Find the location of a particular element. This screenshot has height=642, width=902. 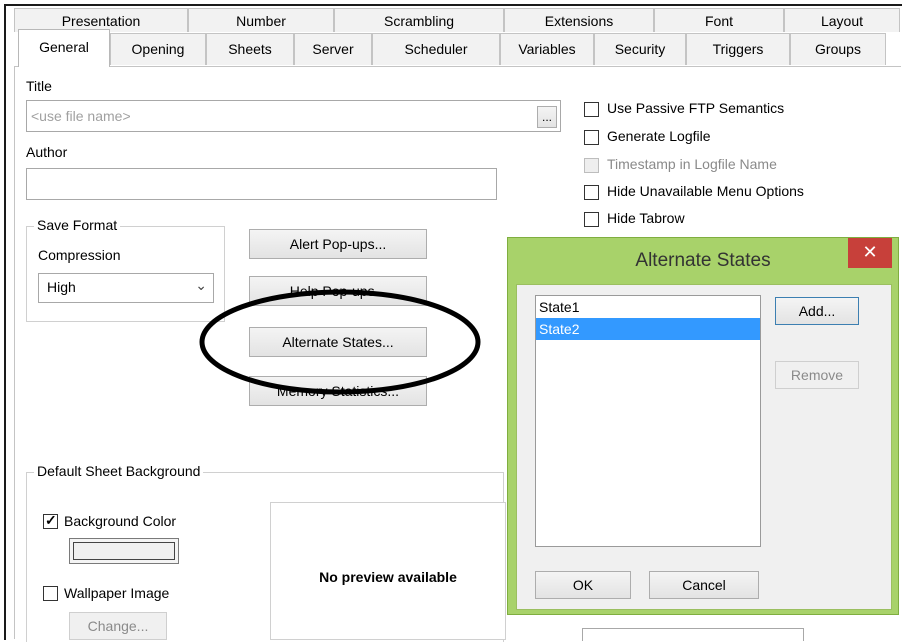

cancel-button: Cancel is located at coordinates (704, 585).